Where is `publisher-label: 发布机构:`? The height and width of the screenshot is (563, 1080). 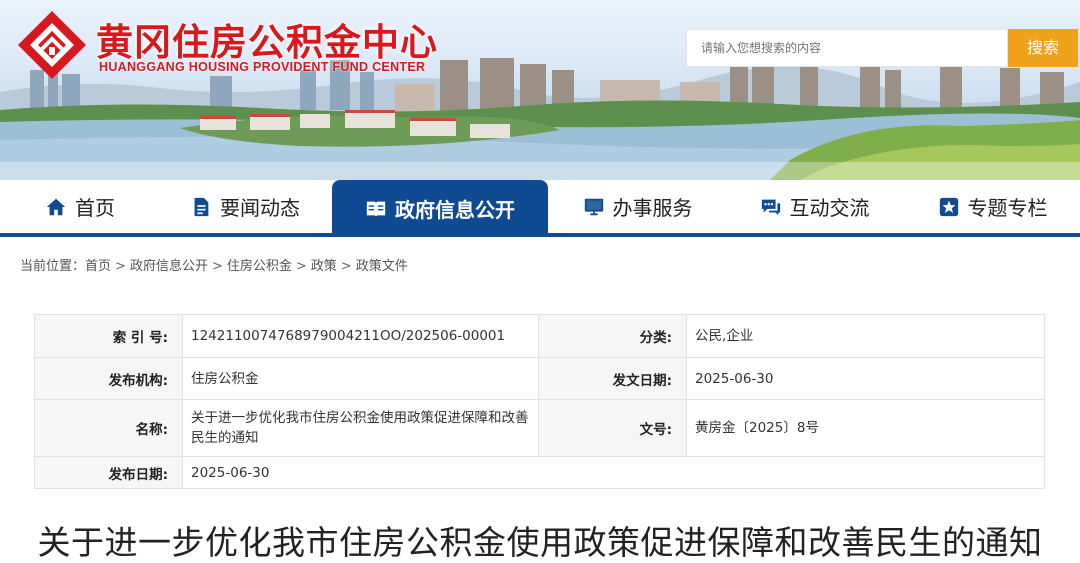 publisher-label: 发布机构: is located at coordinates (108, 378).